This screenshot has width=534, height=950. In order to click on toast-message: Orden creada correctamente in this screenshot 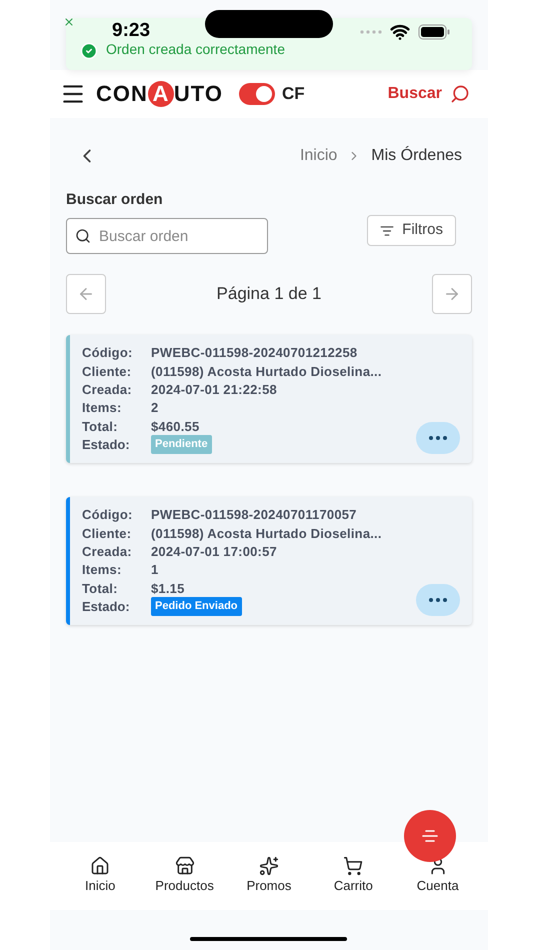, I will do `click(195, 49)`.